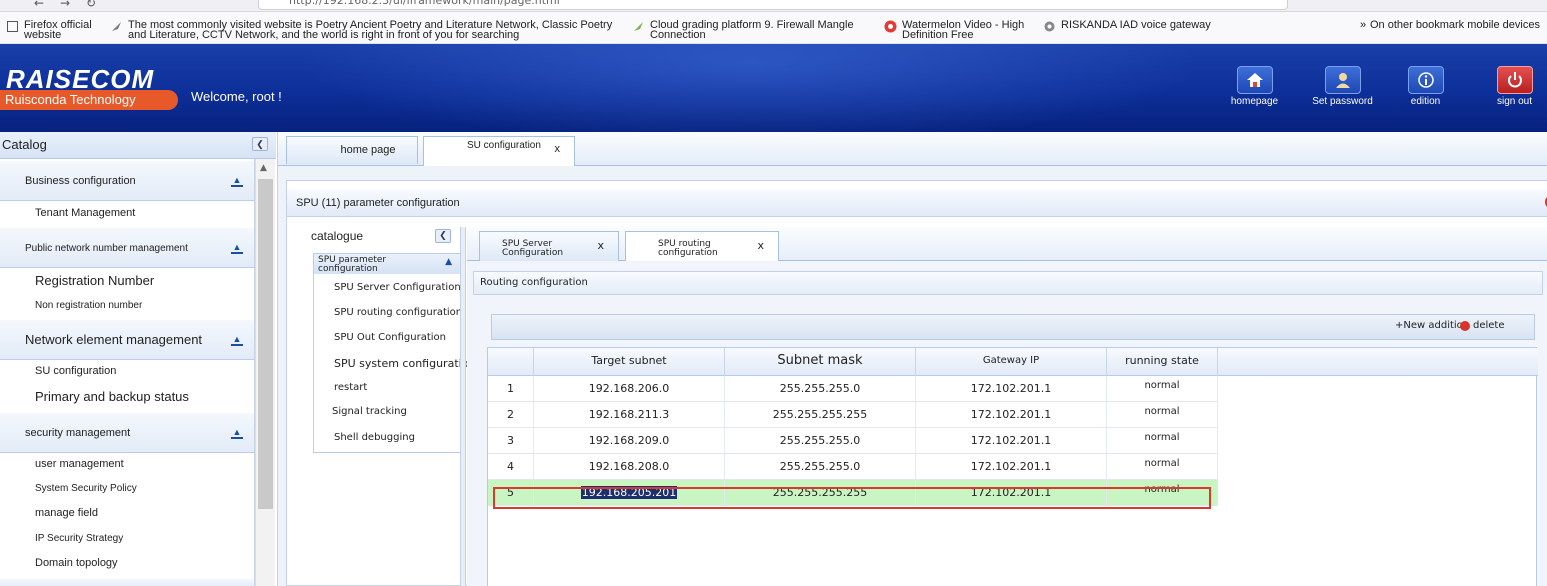 The height and width of the screenshot is (586, 1547). What do you see at coordinates (1049, 26) in the screenshot?
I see `gear-icon` at bounding box center [1049, 26].